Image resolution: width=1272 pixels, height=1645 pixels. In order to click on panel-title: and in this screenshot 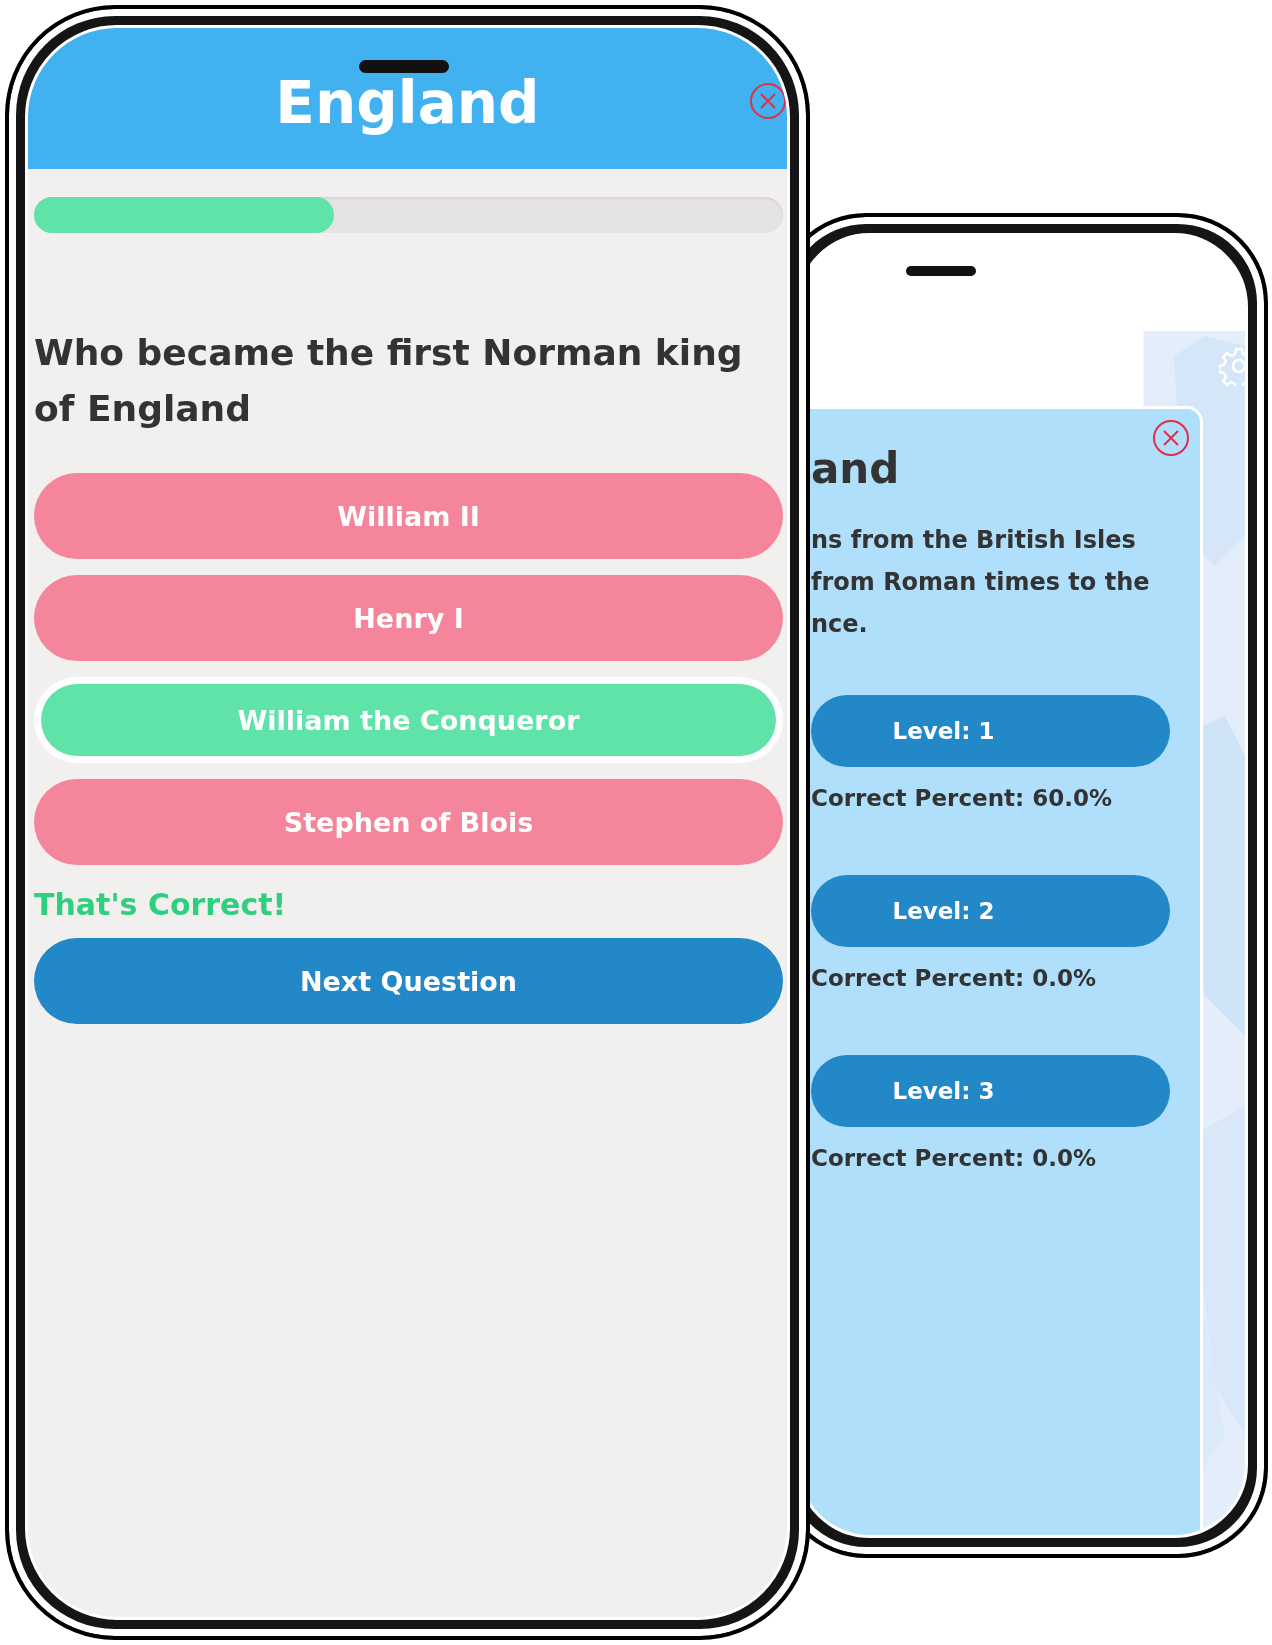, I will do `click(855, 469)`.